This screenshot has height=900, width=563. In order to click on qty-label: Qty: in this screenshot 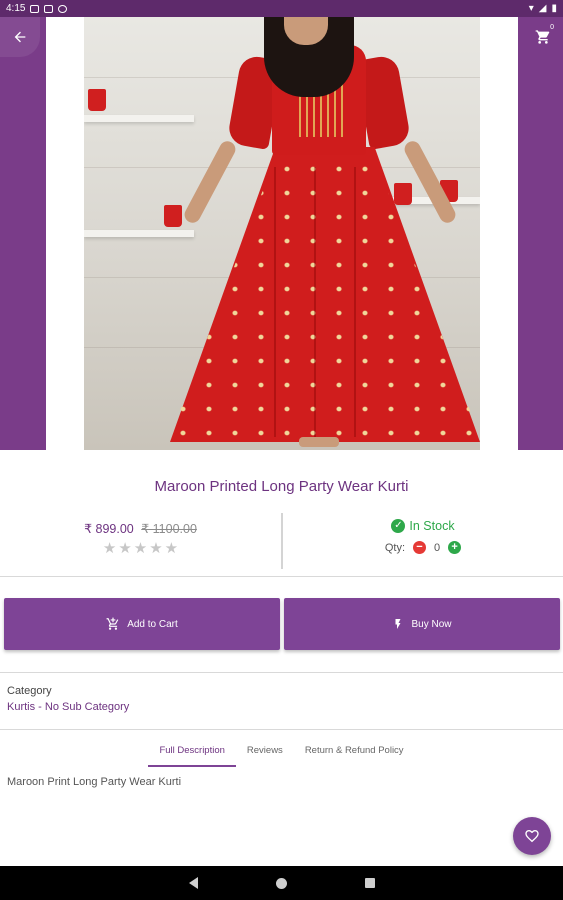, I will do `click(395, 547)`.